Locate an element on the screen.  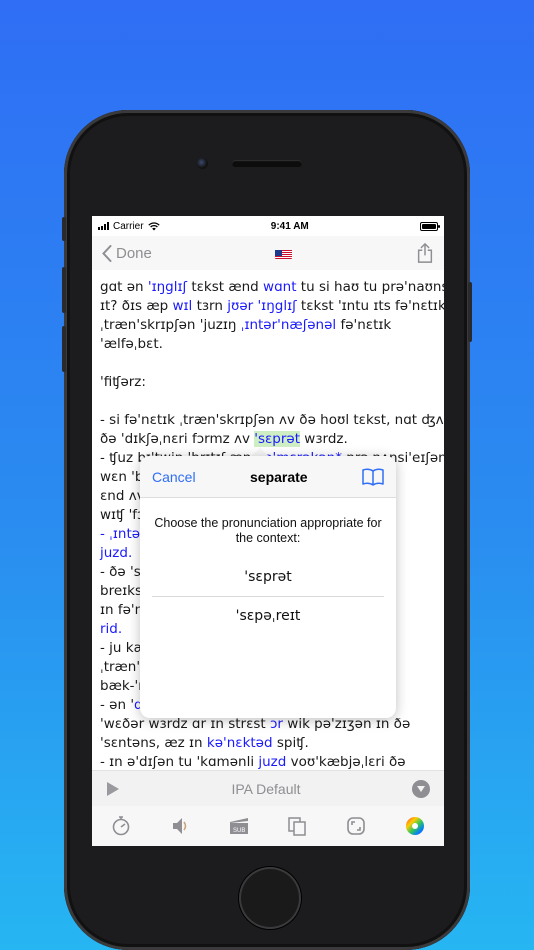
navigation-bar: Done is located at coordinates (268, 253).